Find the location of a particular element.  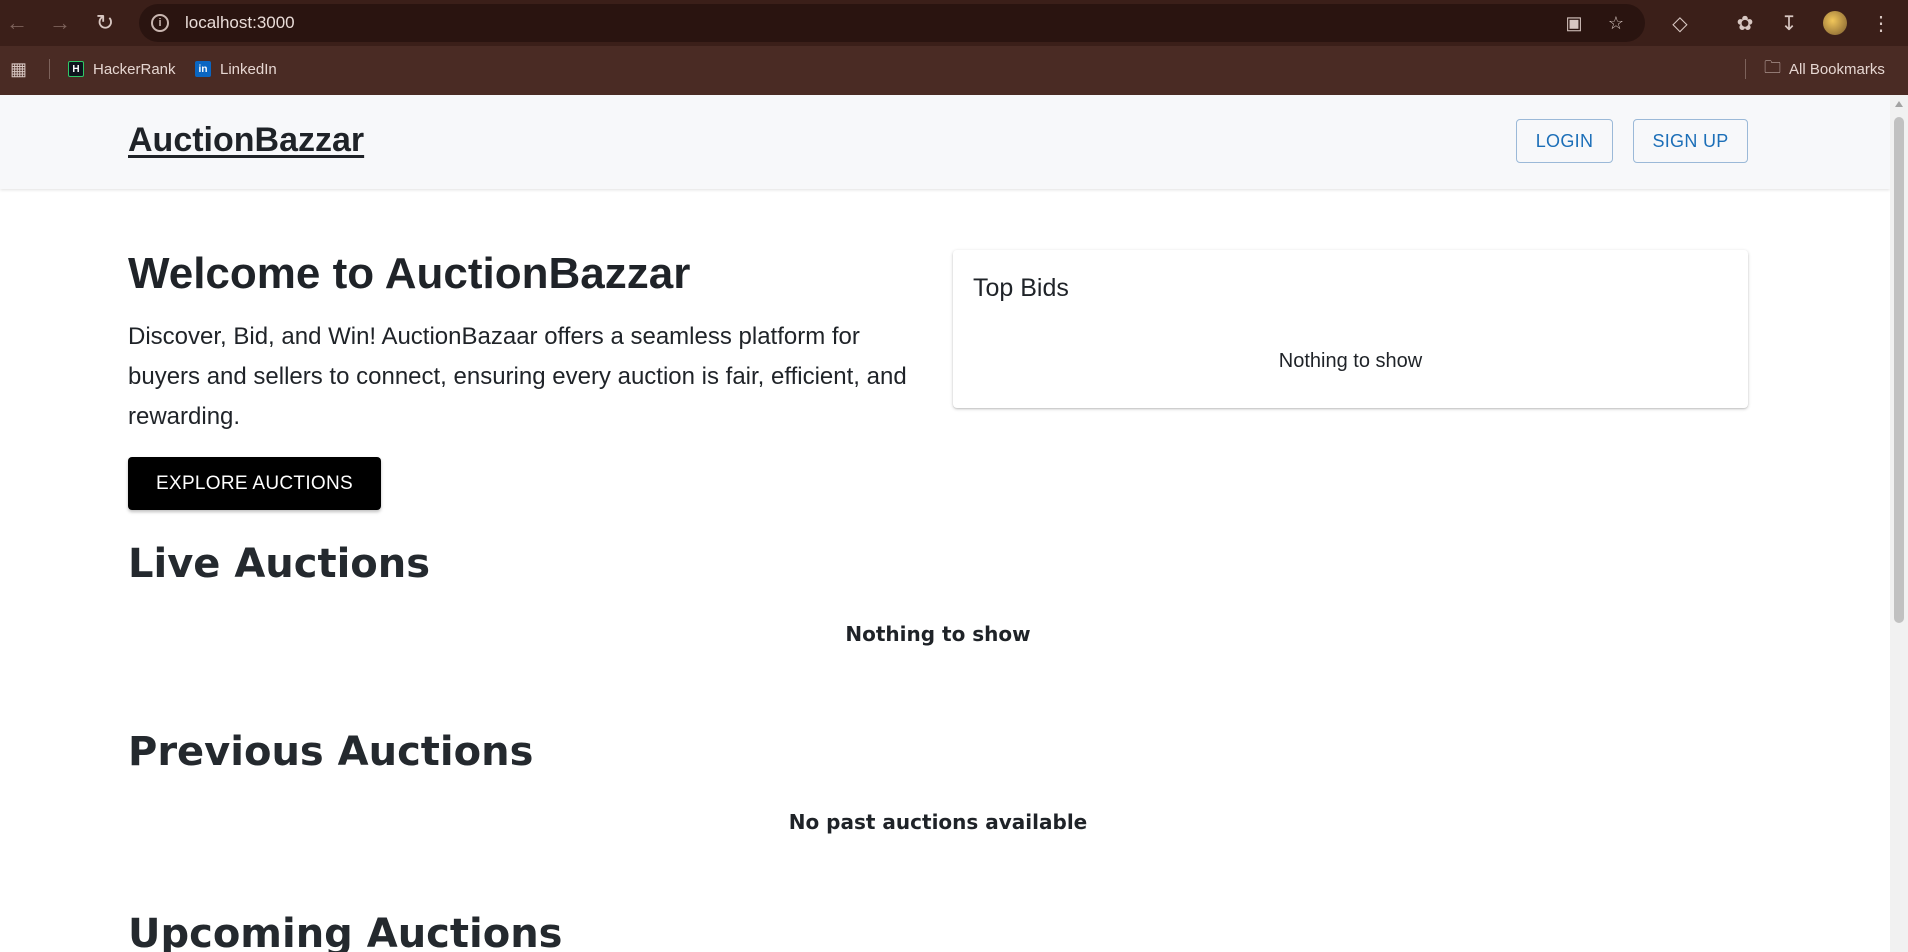

page-scrollbar is located at coordinates (1899, 523).